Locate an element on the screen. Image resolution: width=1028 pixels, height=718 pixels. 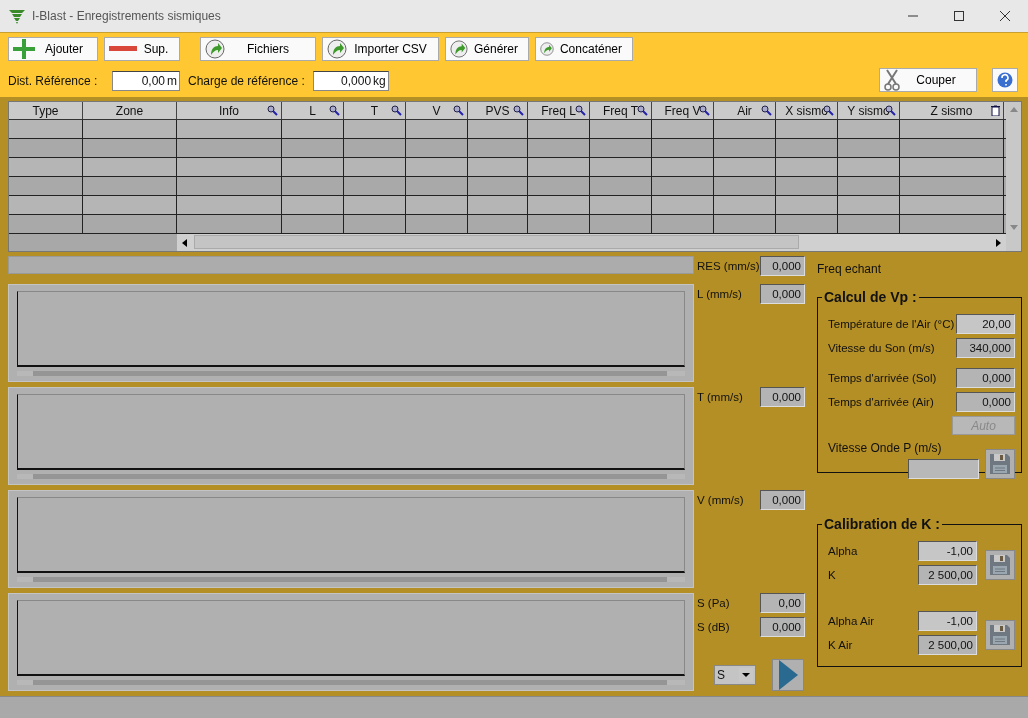
toolbar-button: Concaténer is located at coordinates (584, 49).